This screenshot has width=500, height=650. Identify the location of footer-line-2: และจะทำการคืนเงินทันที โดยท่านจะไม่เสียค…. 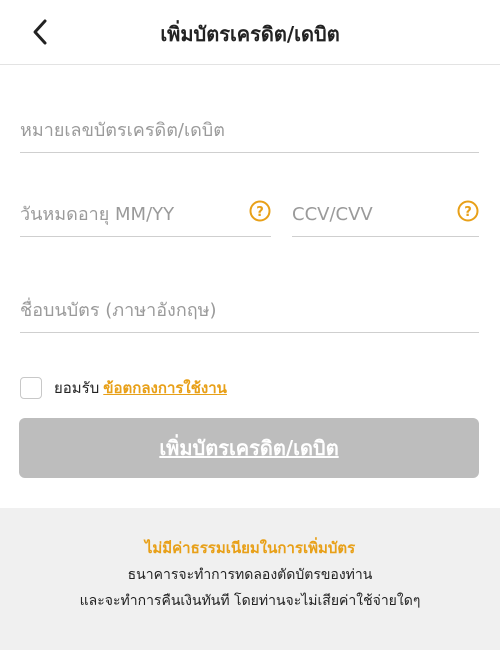
(250, 601).